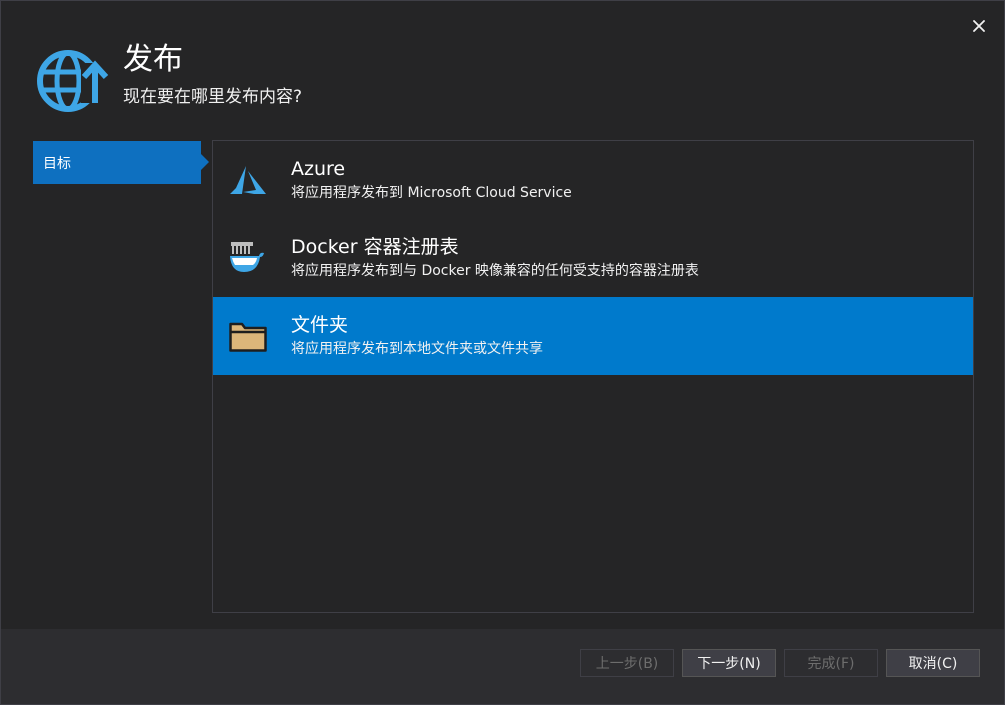 This screenshot has width=1005, height=705. What do you see at coordinates (213, 97) in the screenshot?
I see `dialog-subtitle: 现在要在哪里发布内容?` at bounding box center [213, 97].